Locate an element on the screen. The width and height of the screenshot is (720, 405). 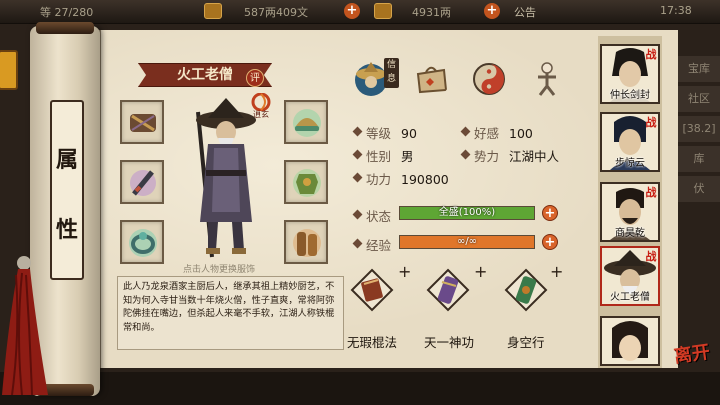
ring-icon is located at coordinates (143, 243).